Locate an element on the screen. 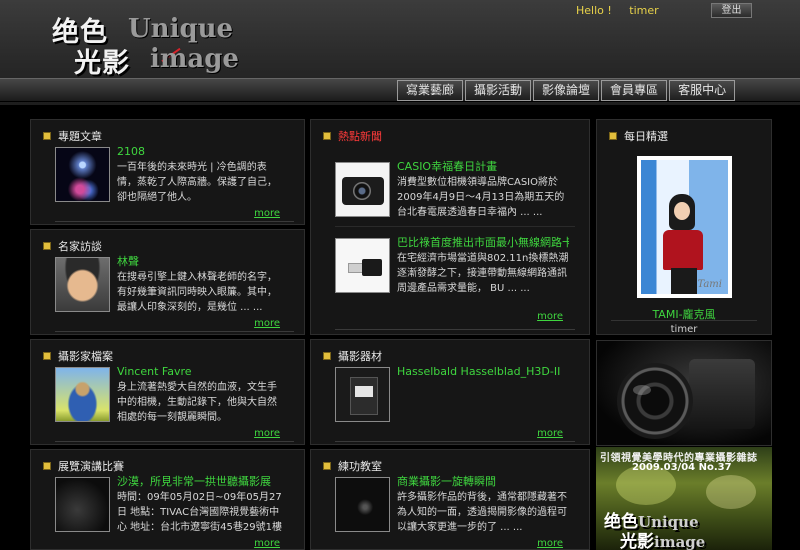  panel-title: 攝影器材 is located at coordinates (352, 356).